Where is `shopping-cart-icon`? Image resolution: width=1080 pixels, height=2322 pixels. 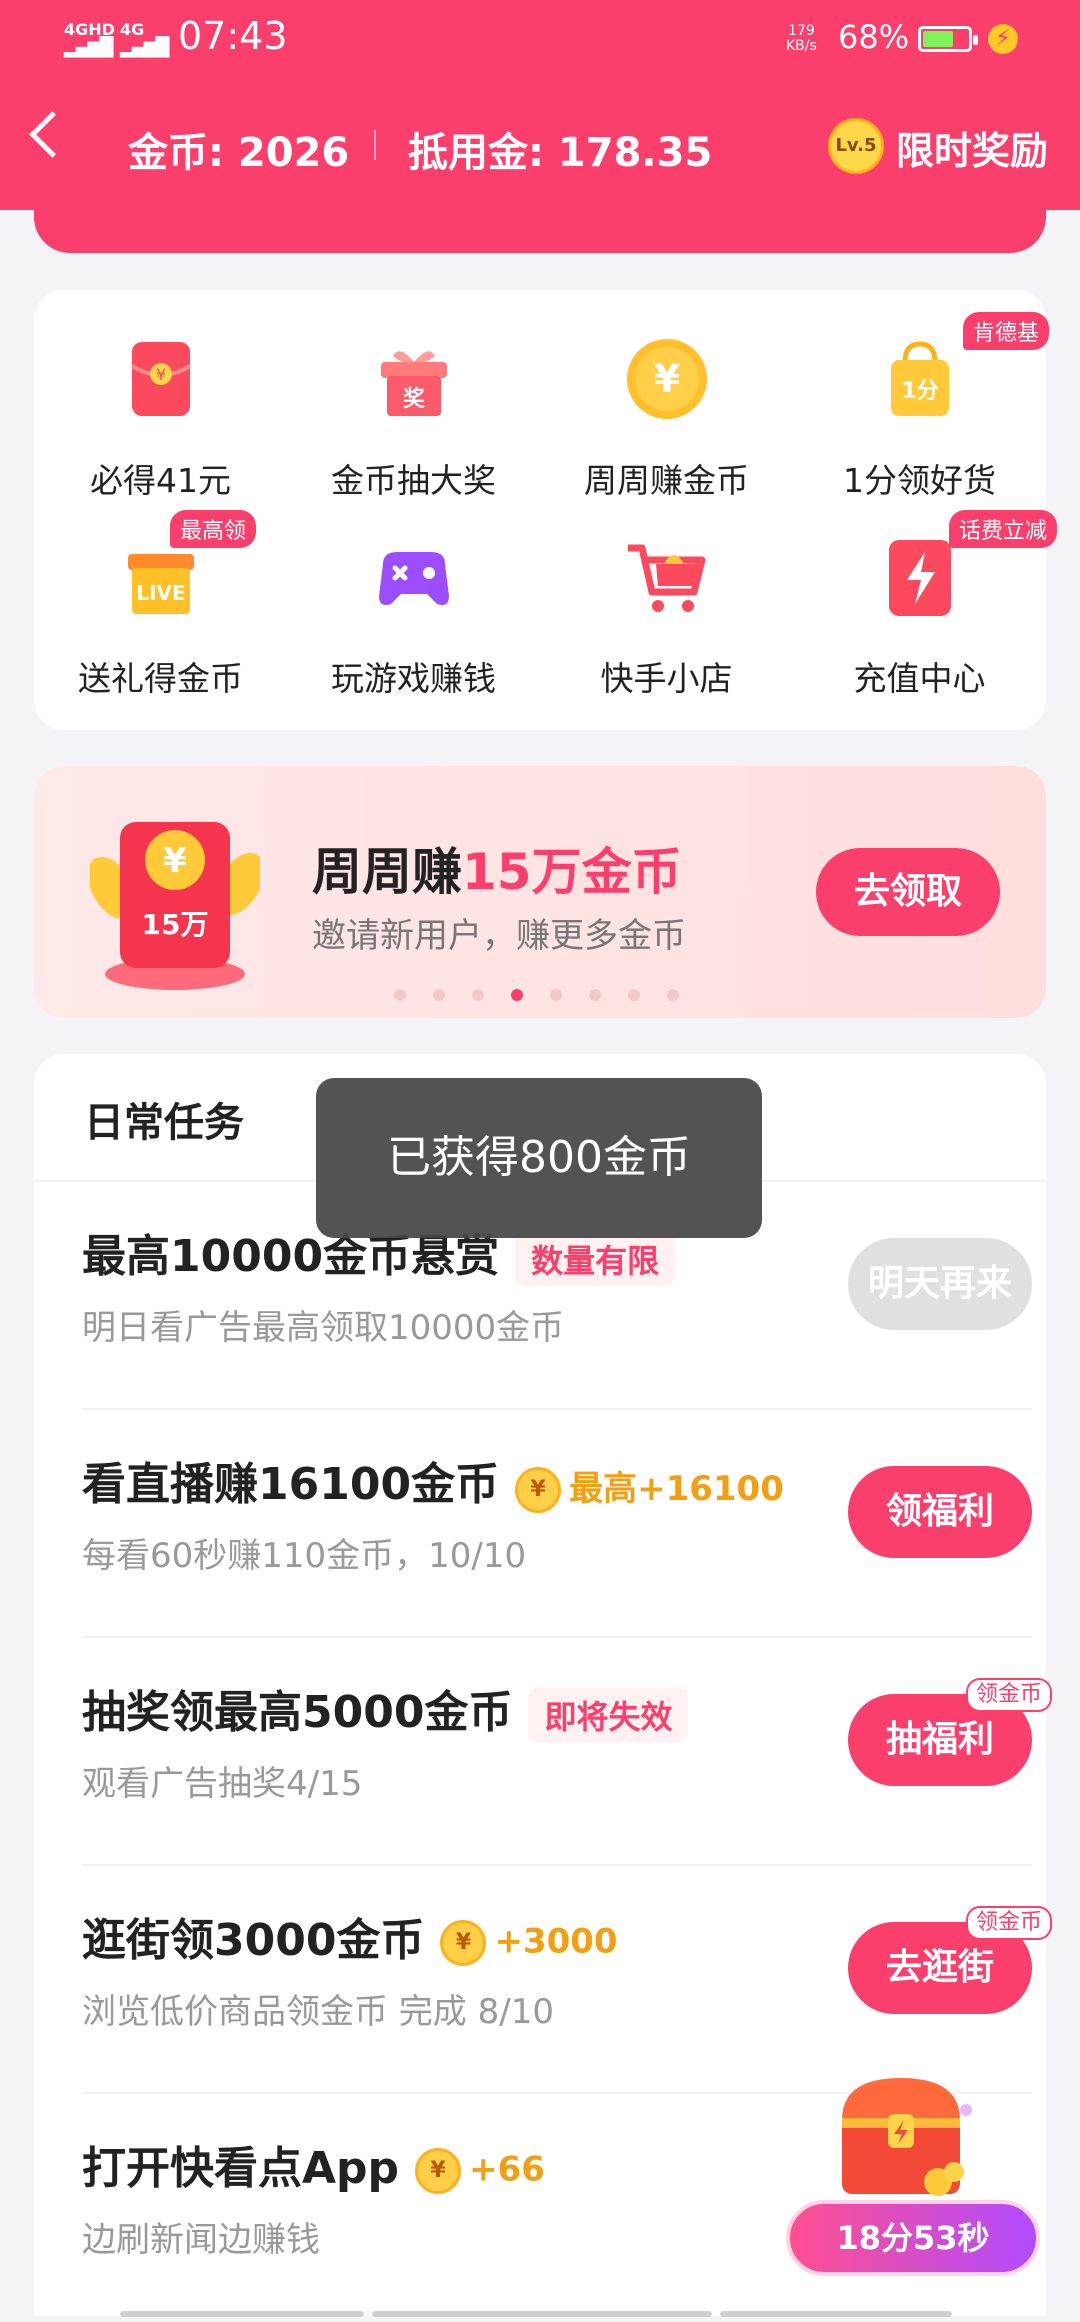
shopping-cart-icon is located at coordinates (666, 578).